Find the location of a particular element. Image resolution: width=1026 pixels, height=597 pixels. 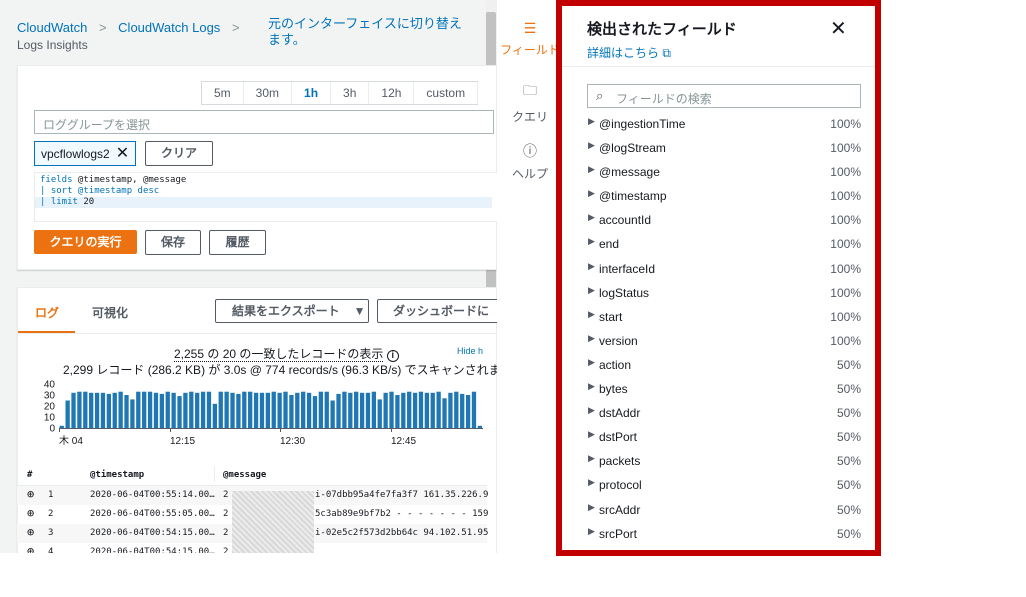

sidebar-item-queries: 🗀 クエリ is located at coordinates (530, 102).